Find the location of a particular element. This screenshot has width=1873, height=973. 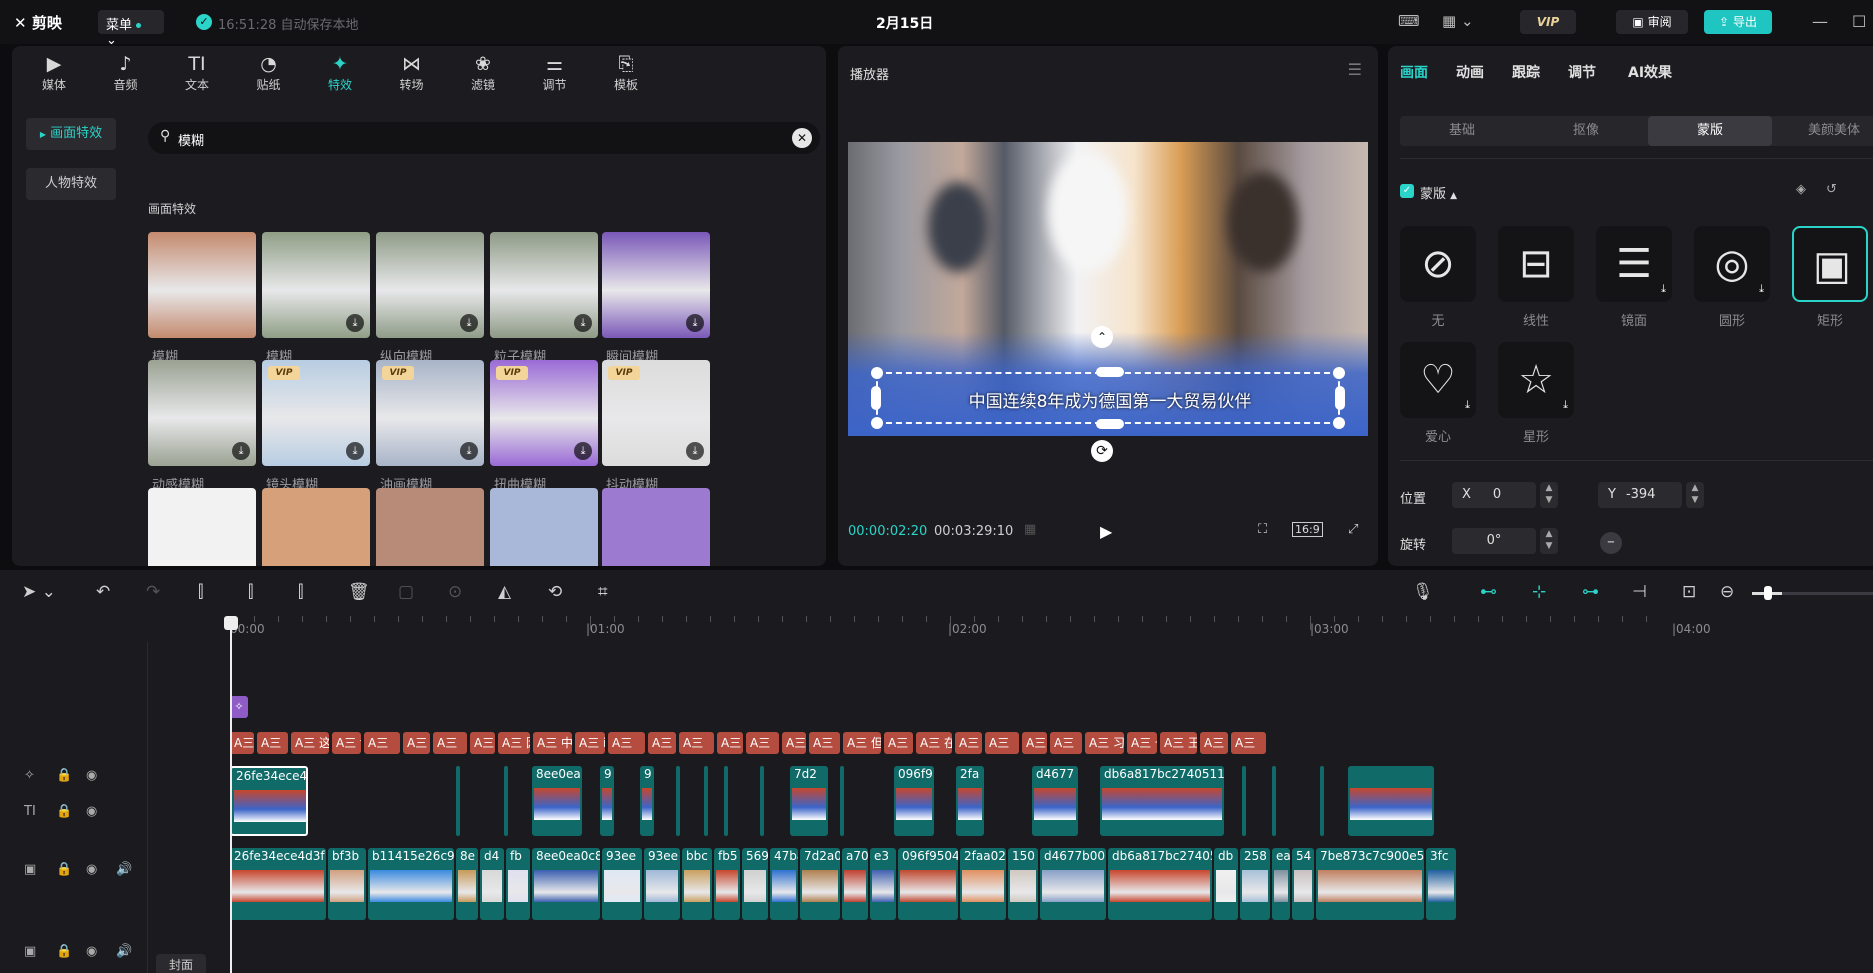

lower-video-clip: bbc is located at coordinates (697, 884).